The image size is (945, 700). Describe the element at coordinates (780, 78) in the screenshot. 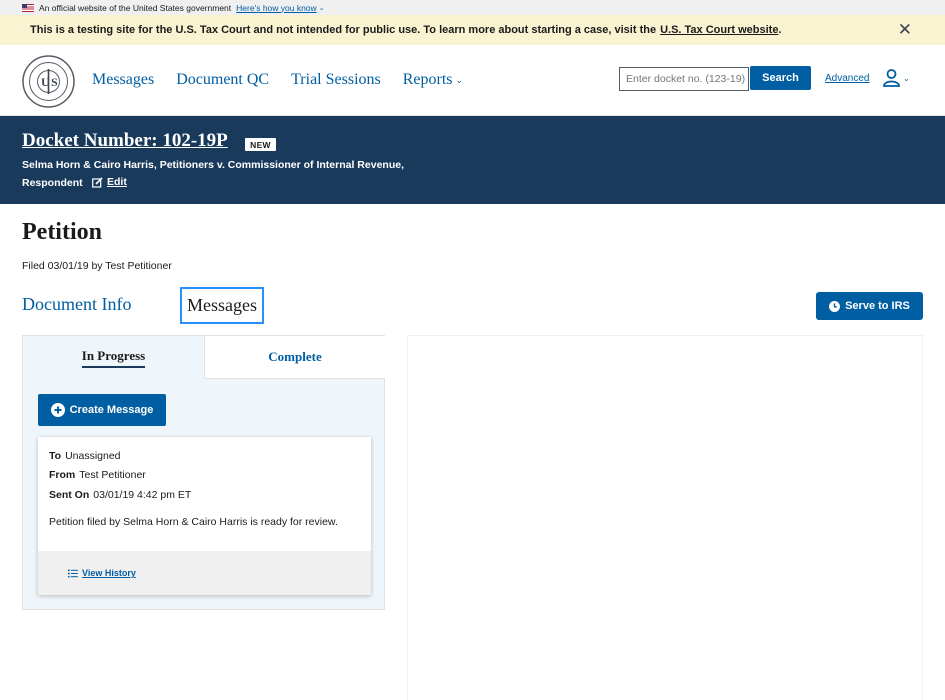

I see `search-button: Search` at that location.